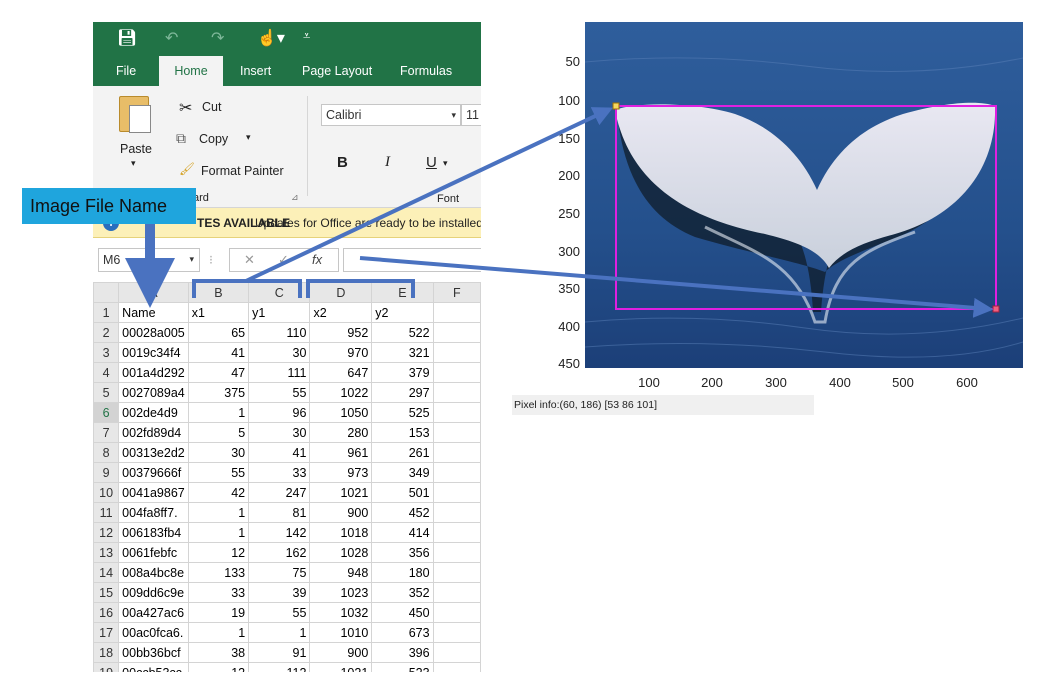 Image resolution: width=1040 pixels, height=696 pixels. What do you see at coordinates (109, 206) in the screenshot?
I see `image-file-name-callout: Image File Name` at bounding box center [109, 206].